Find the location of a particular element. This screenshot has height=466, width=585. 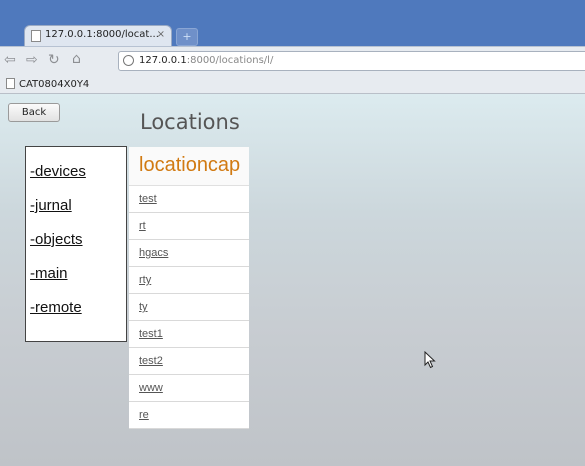

address-bar: 127.0.0.1:8000/locations/l/ is located at coordinates (351, 61).